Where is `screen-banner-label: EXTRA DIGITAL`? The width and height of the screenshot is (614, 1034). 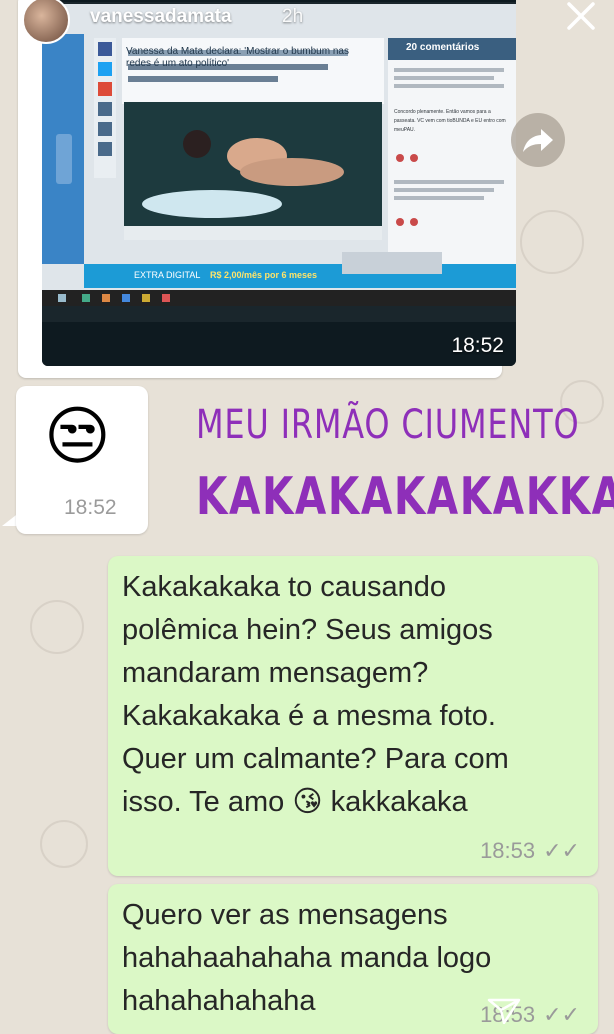 screen-banner-label: EXTRA DIGITAL is located at coordinates (167, 275).